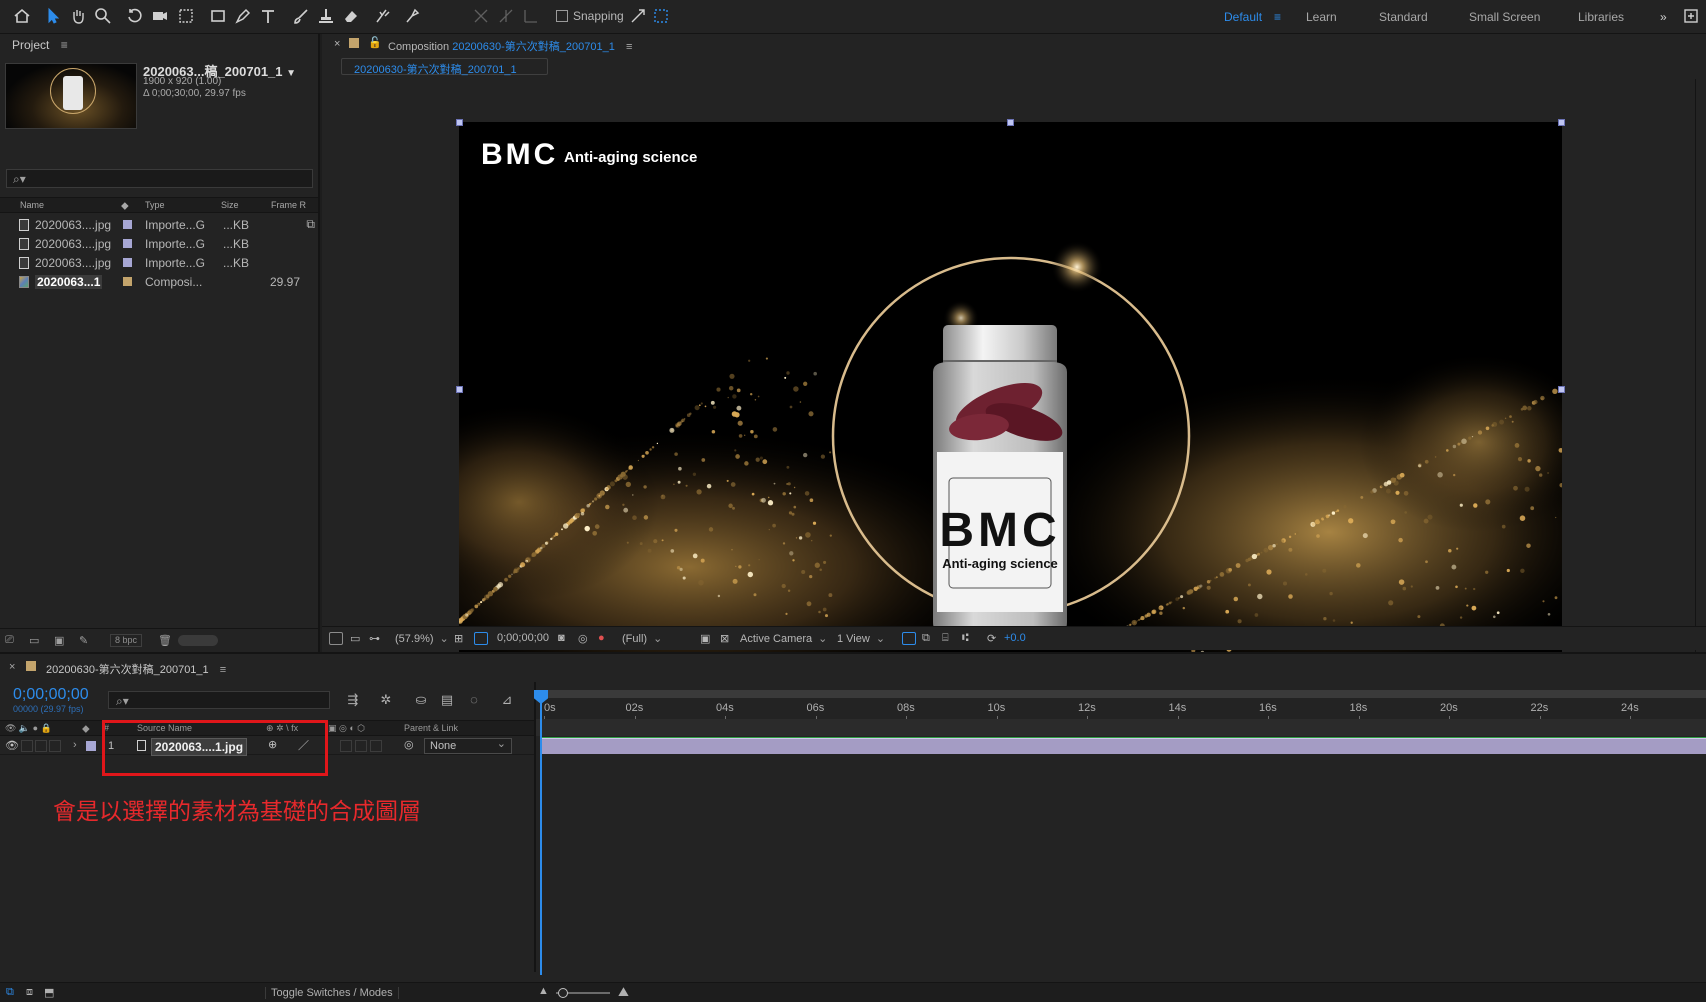  Describe the element at coordinates (853, 668) in the screenshot. I see `timeline-tab: × 20200630-第六次對稿_200701_1 ≡` at that location.